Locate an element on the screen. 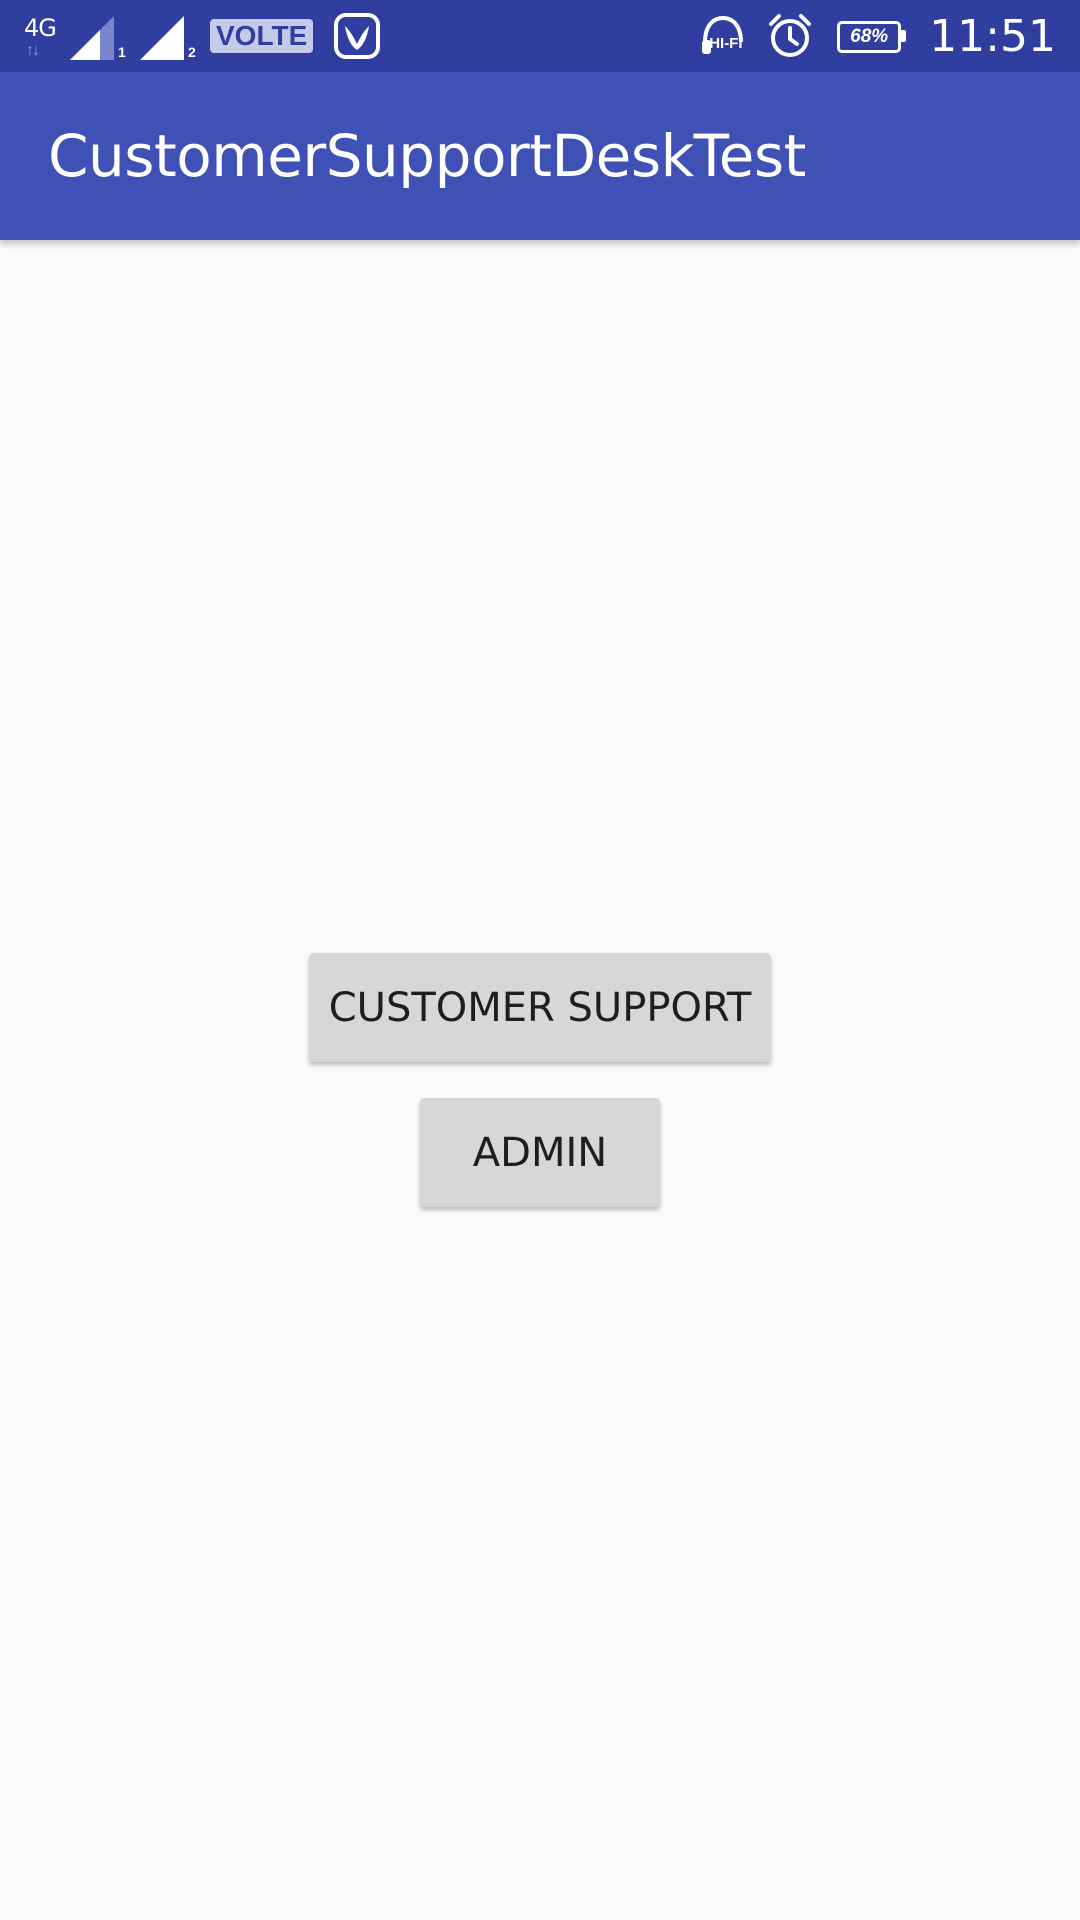 Image resolution: width=1080 pixels, height=1920 pixels. status-bar-right: HI-FI 68% 11:51 is located at coordinates (877, 36).